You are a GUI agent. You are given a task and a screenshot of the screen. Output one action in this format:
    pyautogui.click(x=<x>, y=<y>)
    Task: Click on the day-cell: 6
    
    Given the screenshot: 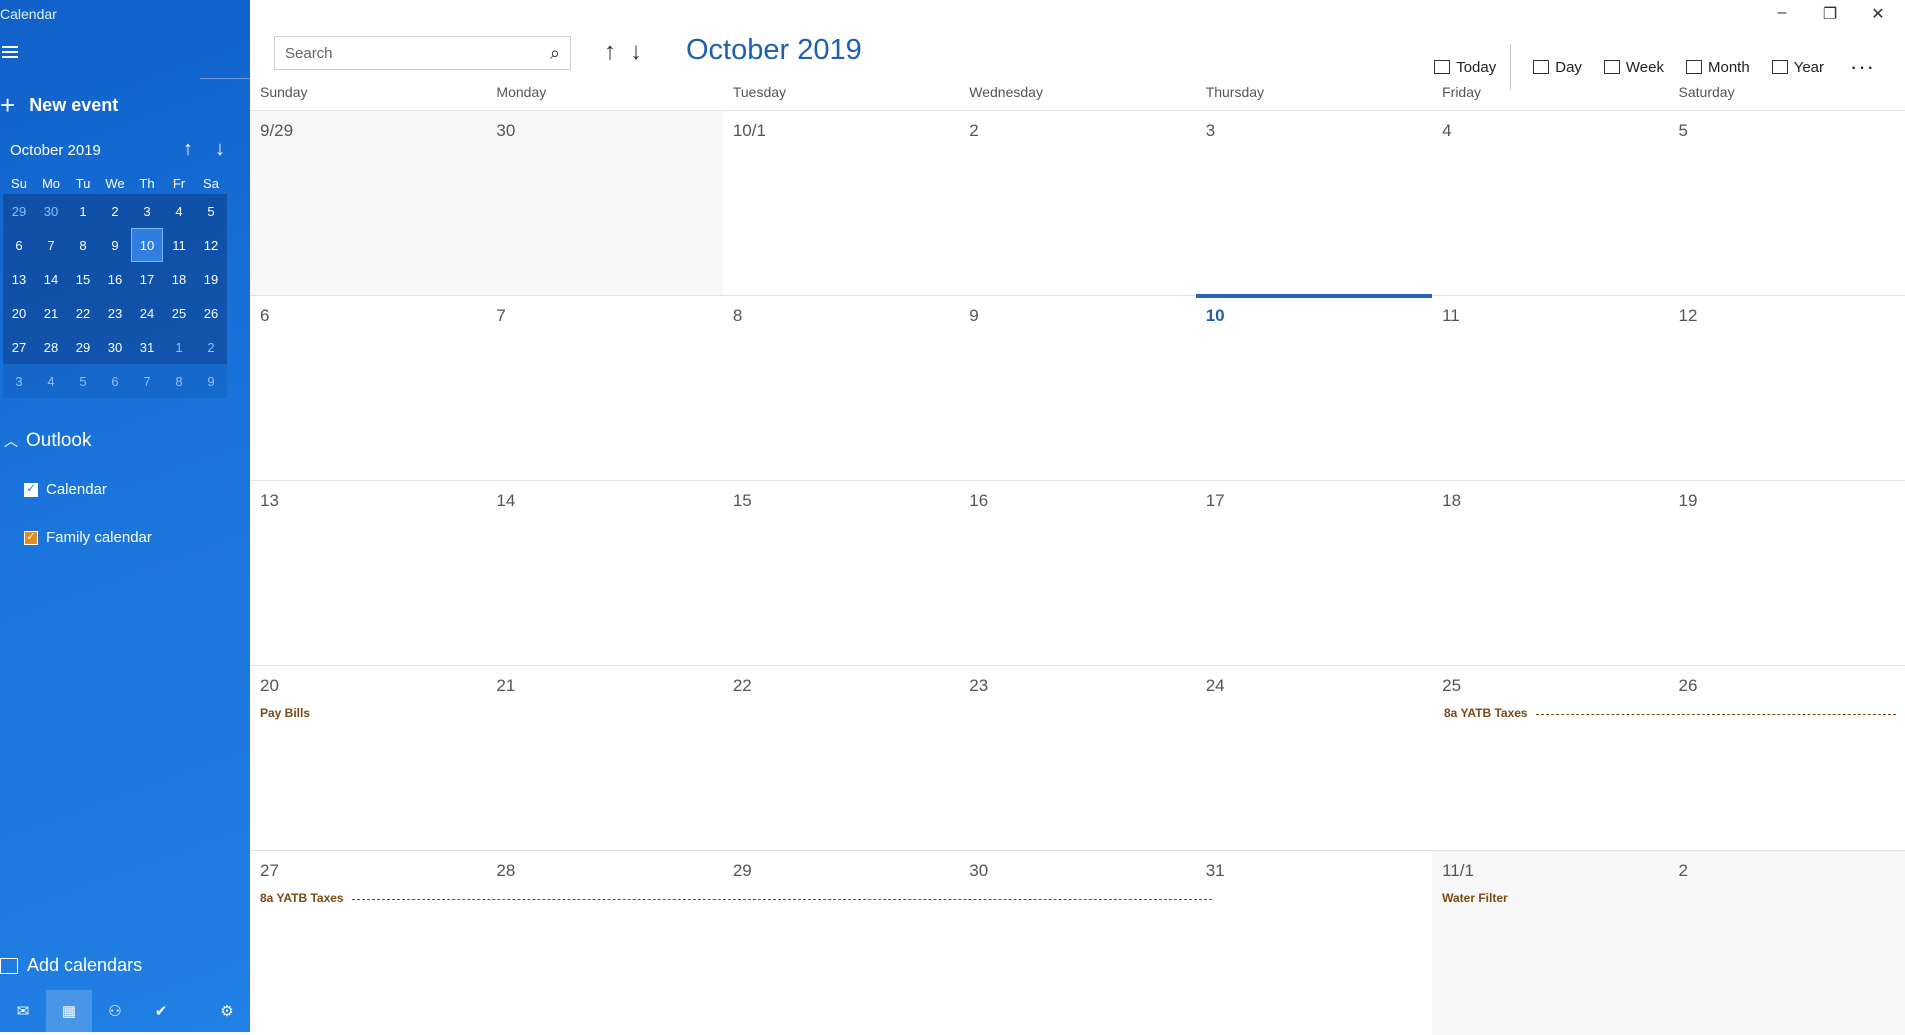 What is the action you would take?
    pyautogui.click(x=368, y=388)
    